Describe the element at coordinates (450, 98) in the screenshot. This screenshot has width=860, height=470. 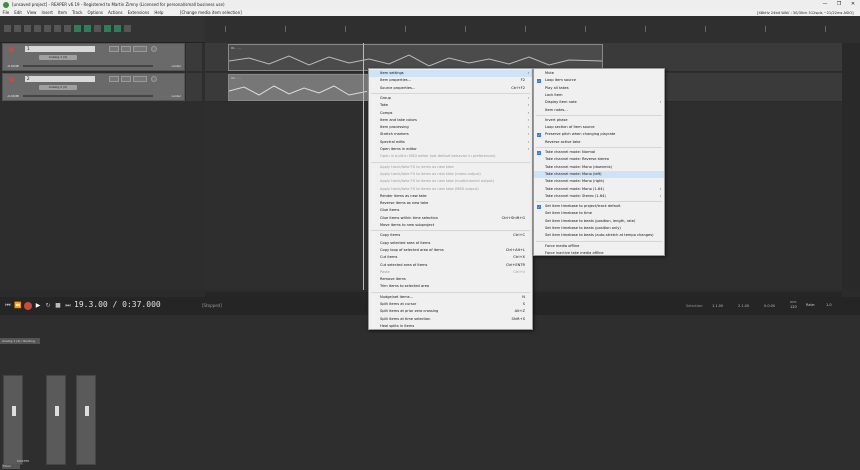
I see `menu-item-group: Group ›` at that location.